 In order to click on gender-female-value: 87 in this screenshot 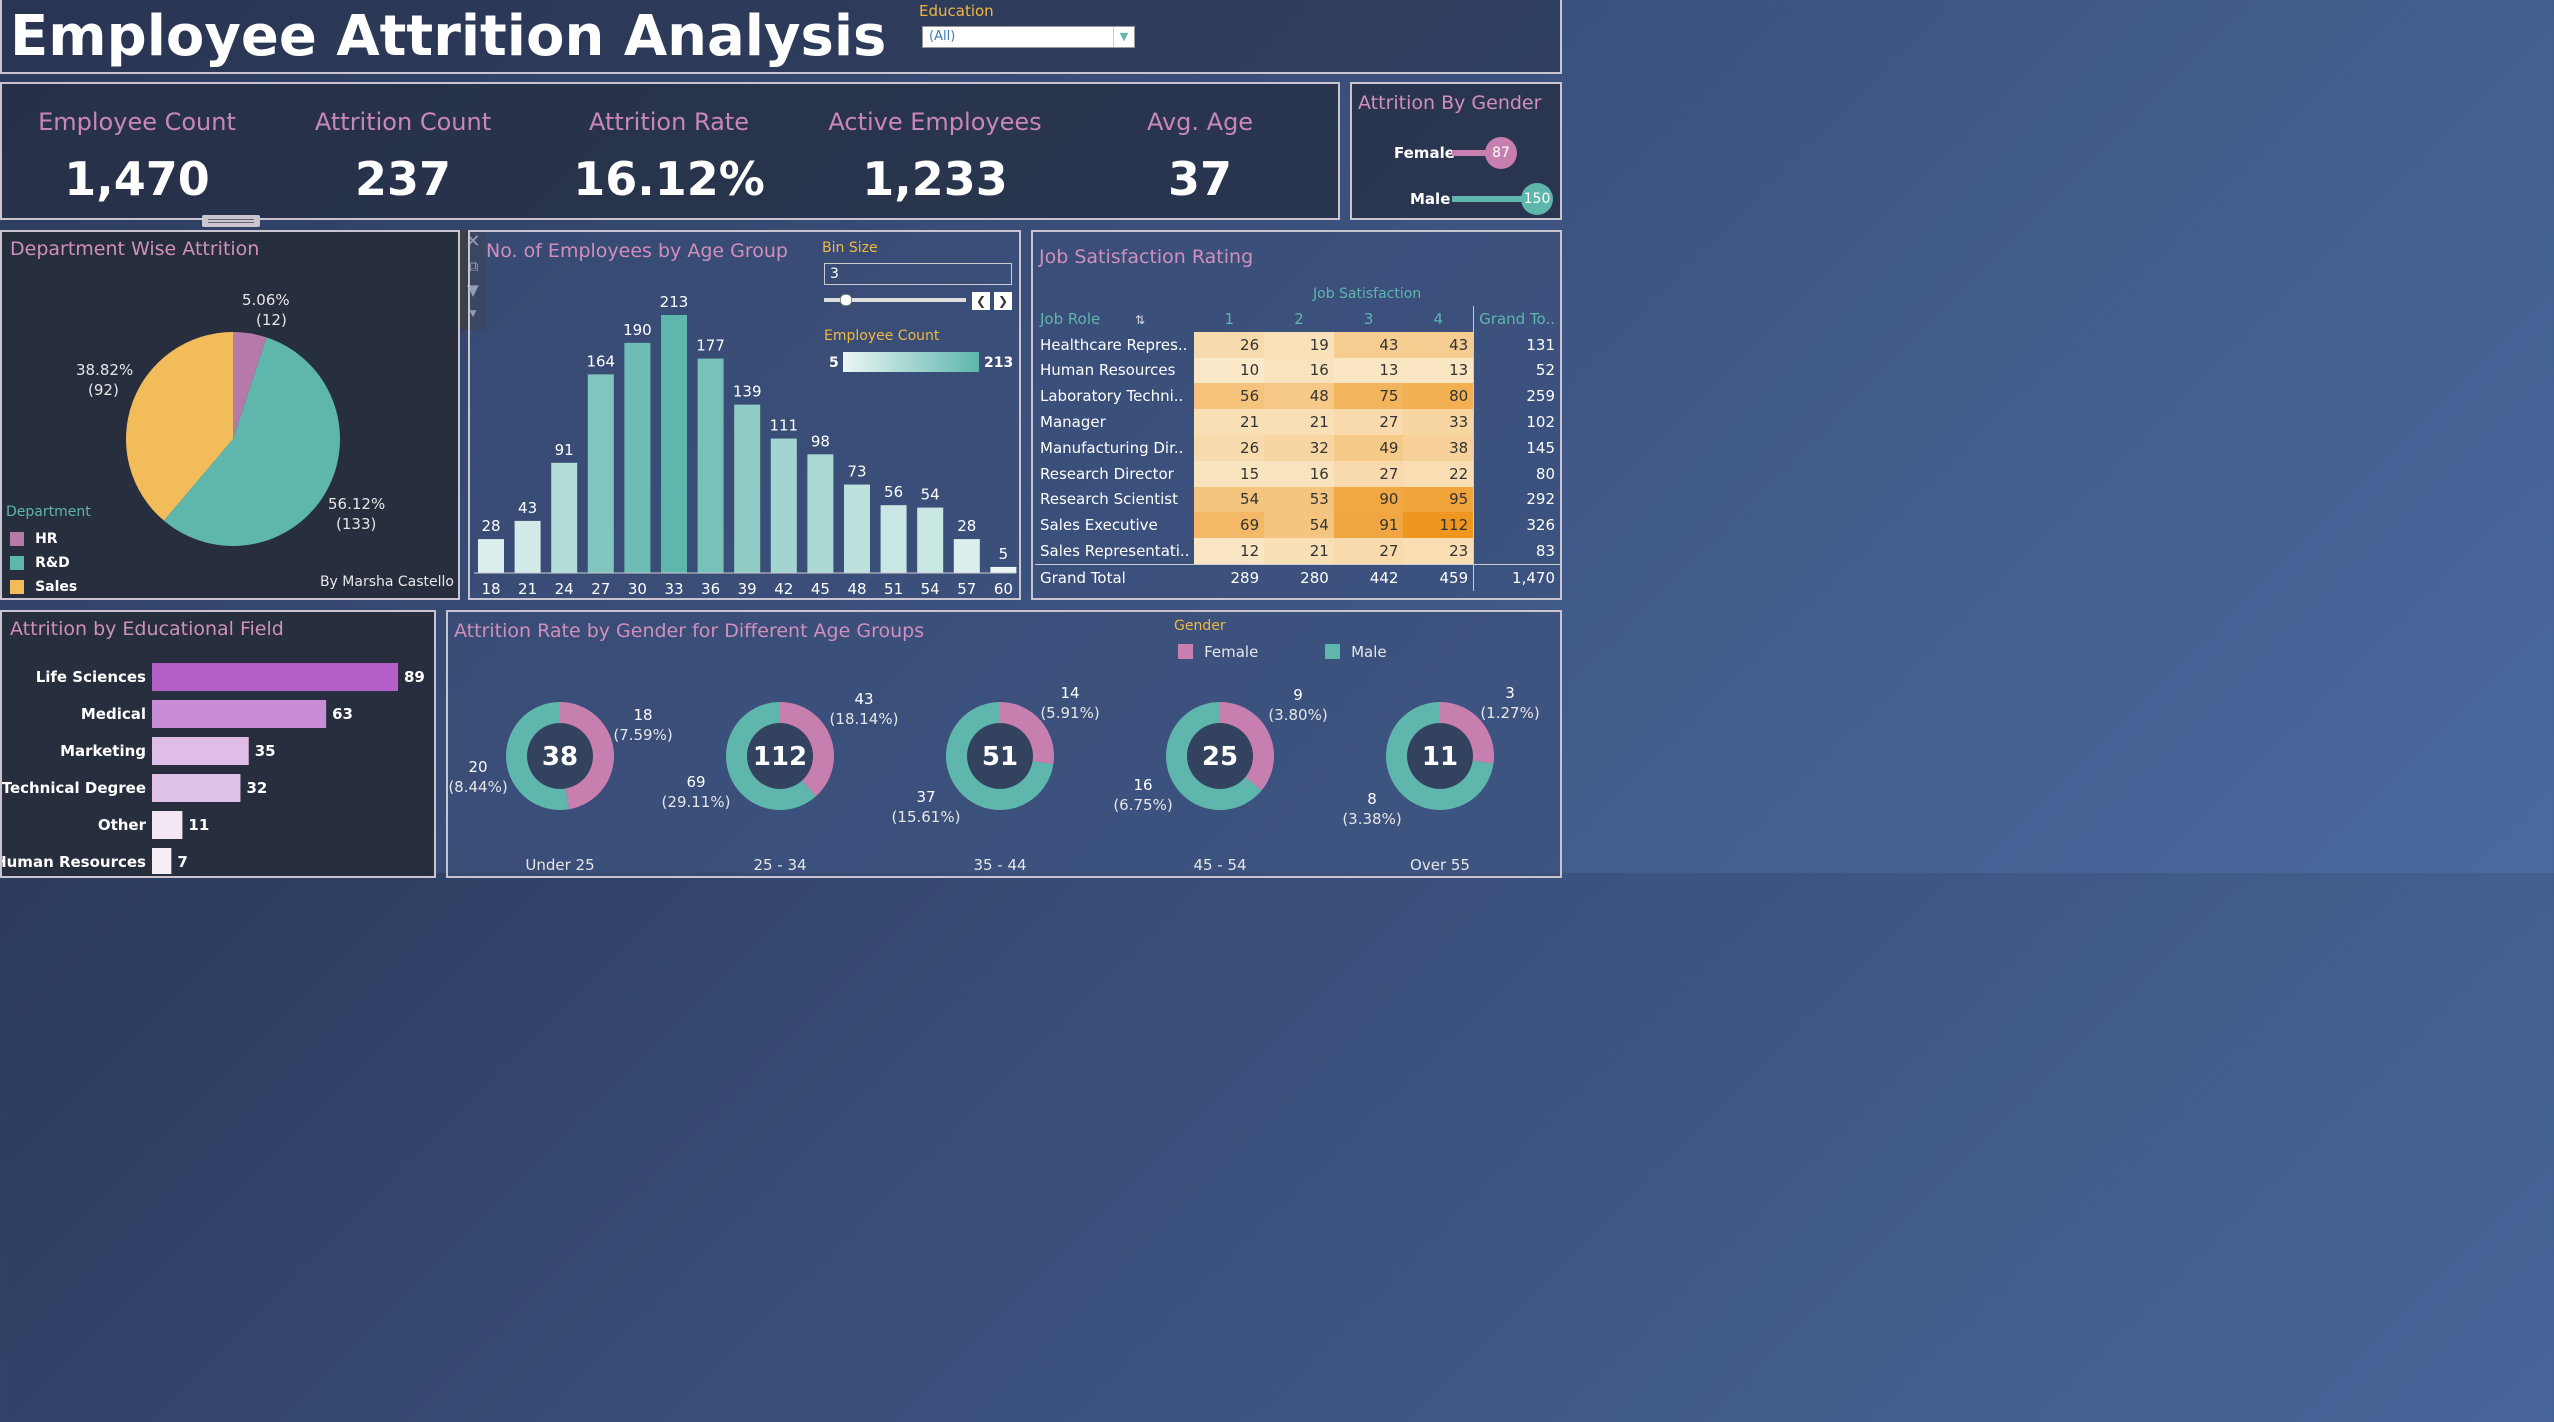, I will do `click(1501, 153)`.